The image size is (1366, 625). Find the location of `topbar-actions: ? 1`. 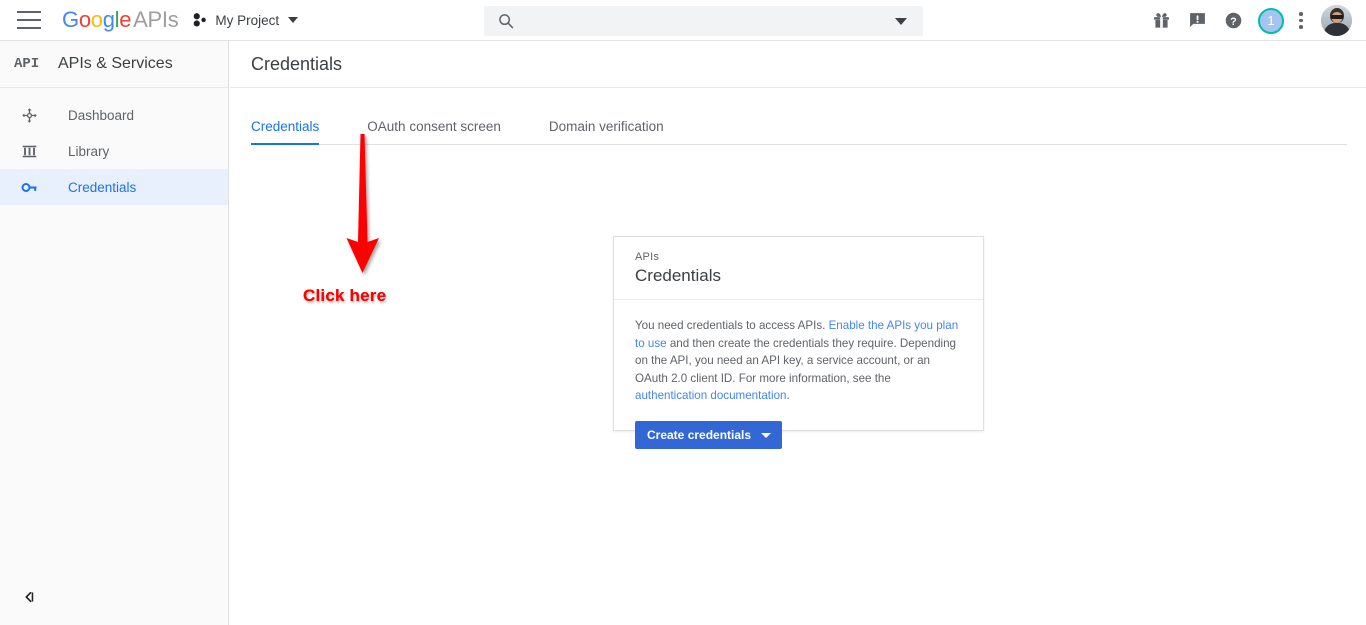

topbar-actions: ? 1 is located at coordinates (1247, 20).